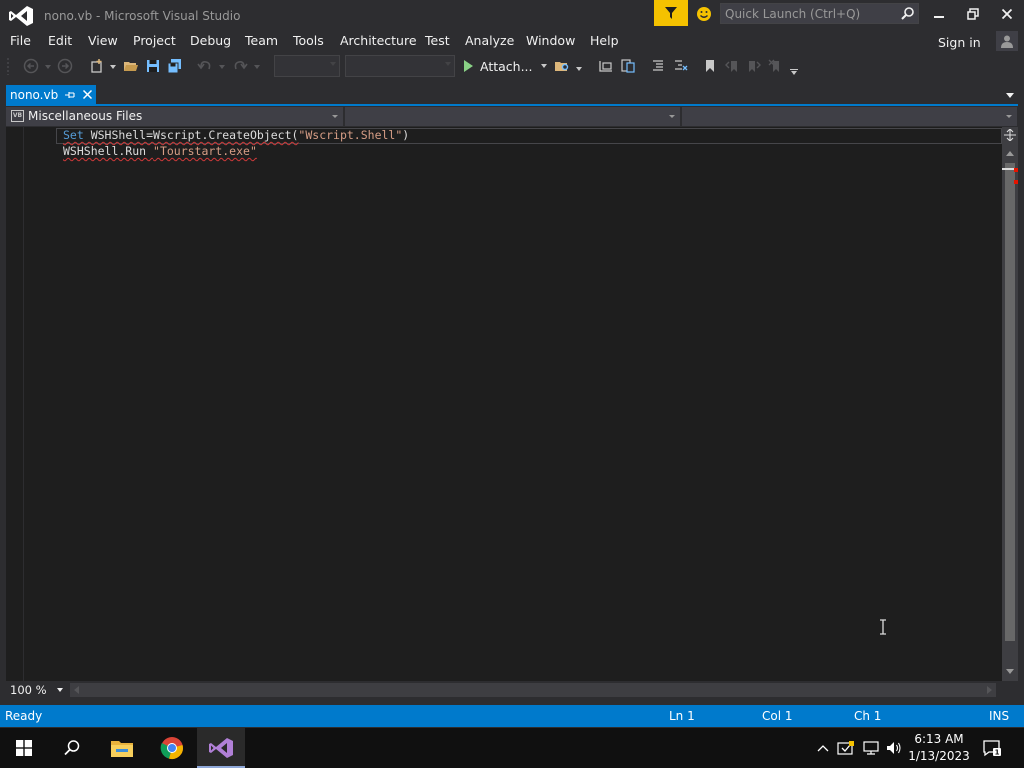 This screenshot has height=768, width=1024. Describe the element at coordinates (973, 14) in the screenshot. I see `restore-button` at that location.